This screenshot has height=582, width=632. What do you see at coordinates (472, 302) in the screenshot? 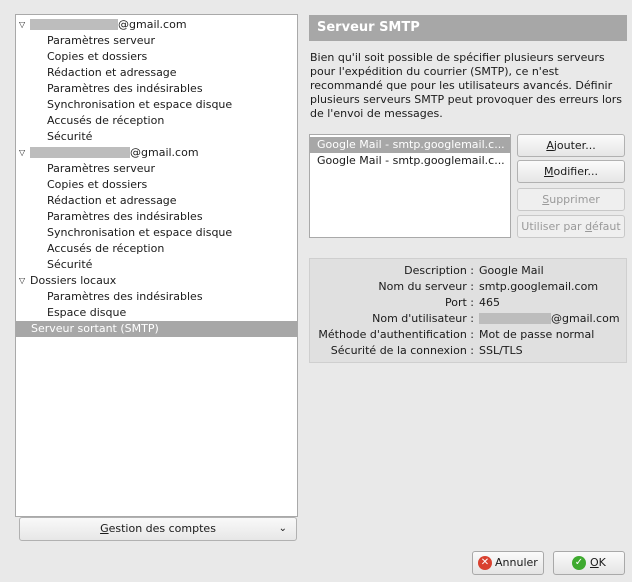
I see `detail-port: Port : 465` at bounding box center [472, 302].